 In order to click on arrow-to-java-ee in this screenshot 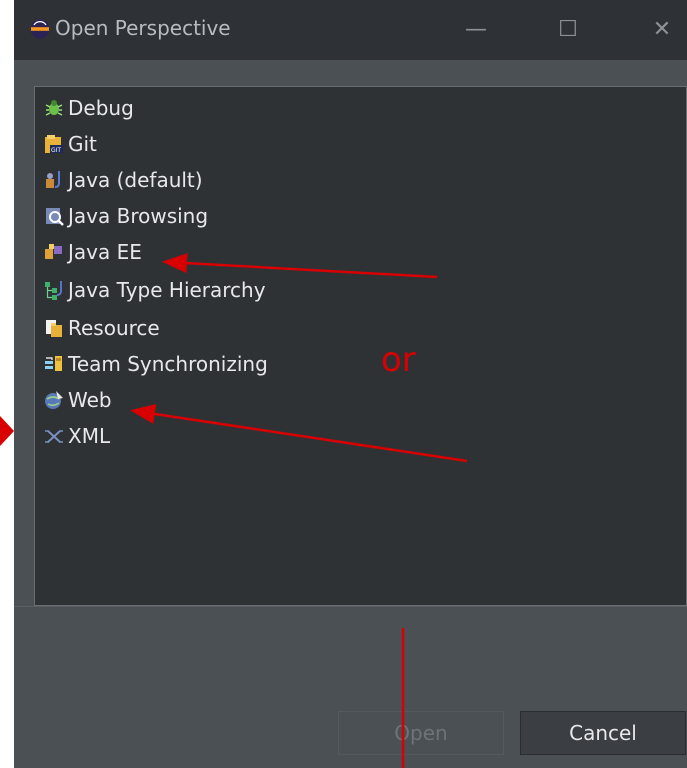, I will do `click(300, 266)`.